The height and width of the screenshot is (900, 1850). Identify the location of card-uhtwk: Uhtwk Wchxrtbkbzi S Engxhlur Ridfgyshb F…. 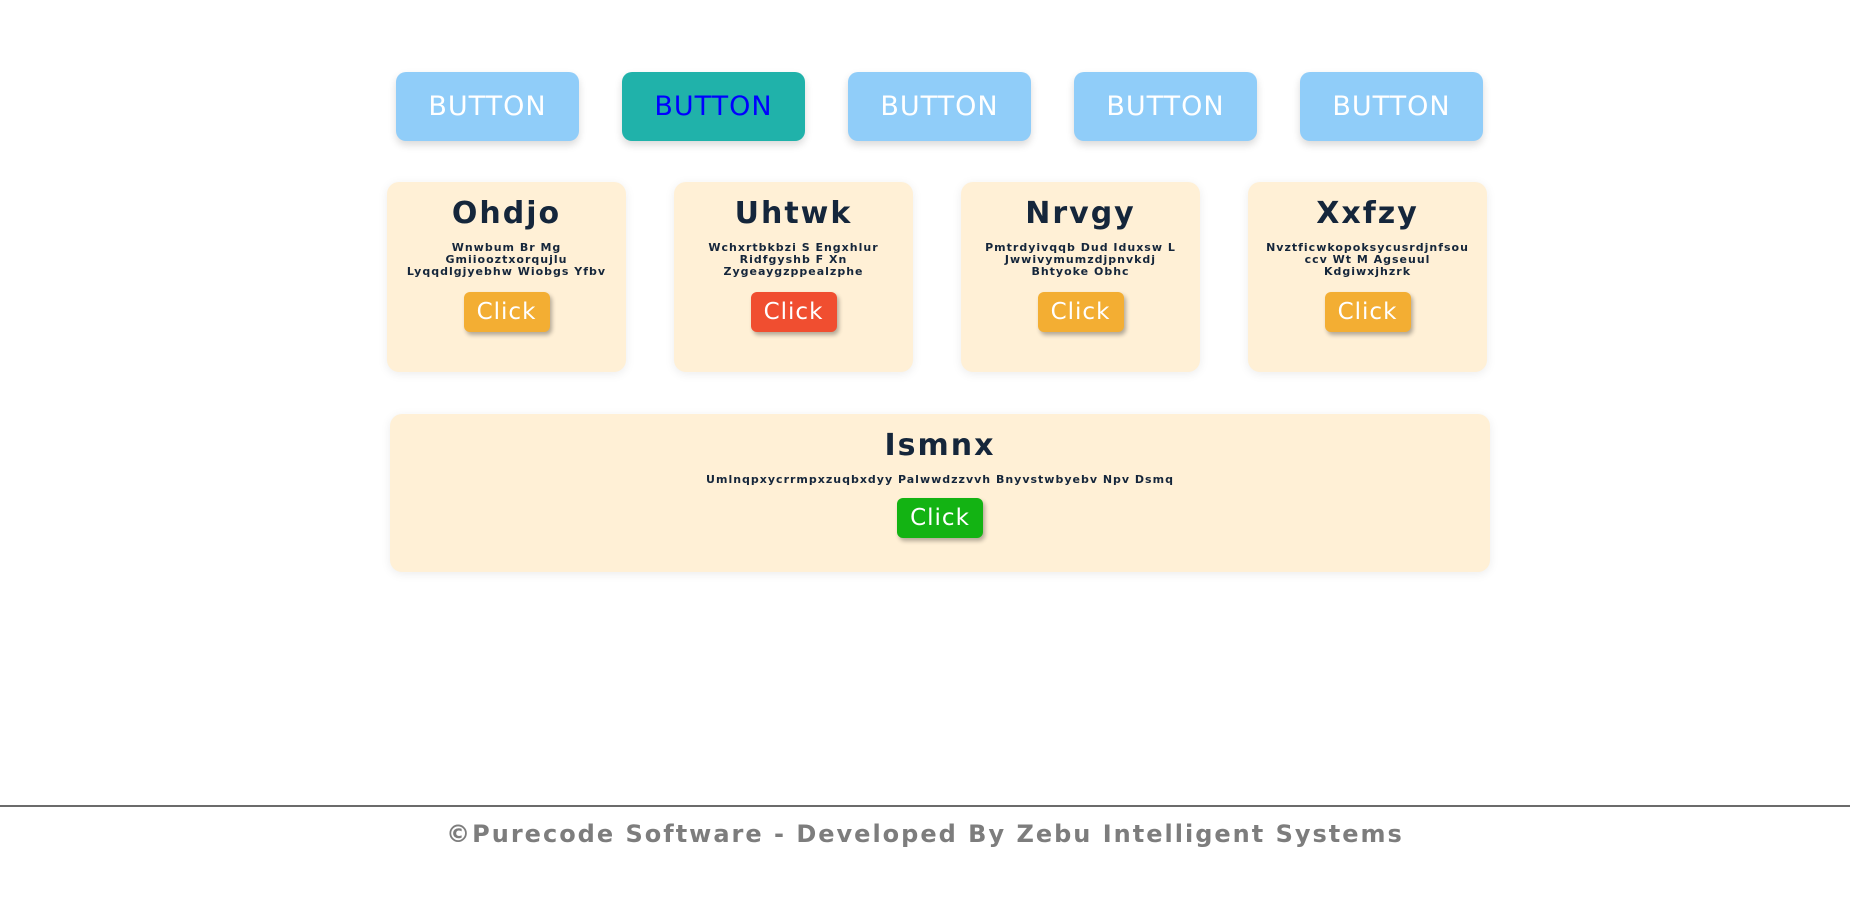
(793, 277).